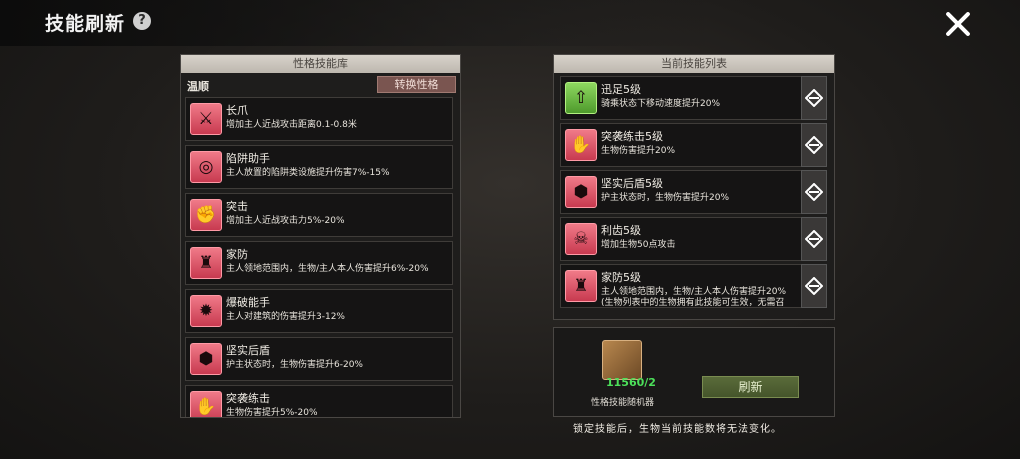  Describe the element at coordinates (750, 387) in the screenshot. I see `refresh-button: 刷新` at that location.